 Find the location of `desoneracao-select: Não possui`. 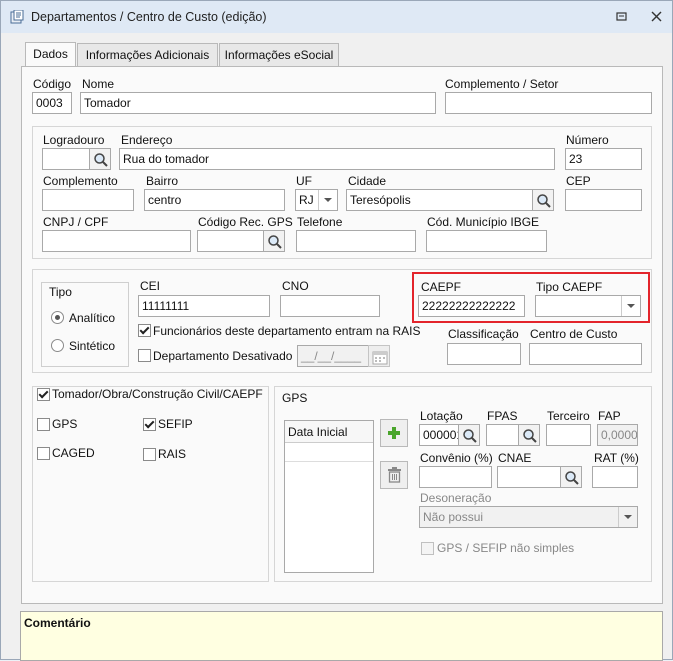

desoneracao-select: Não possui is located at coordinates (528, 517).